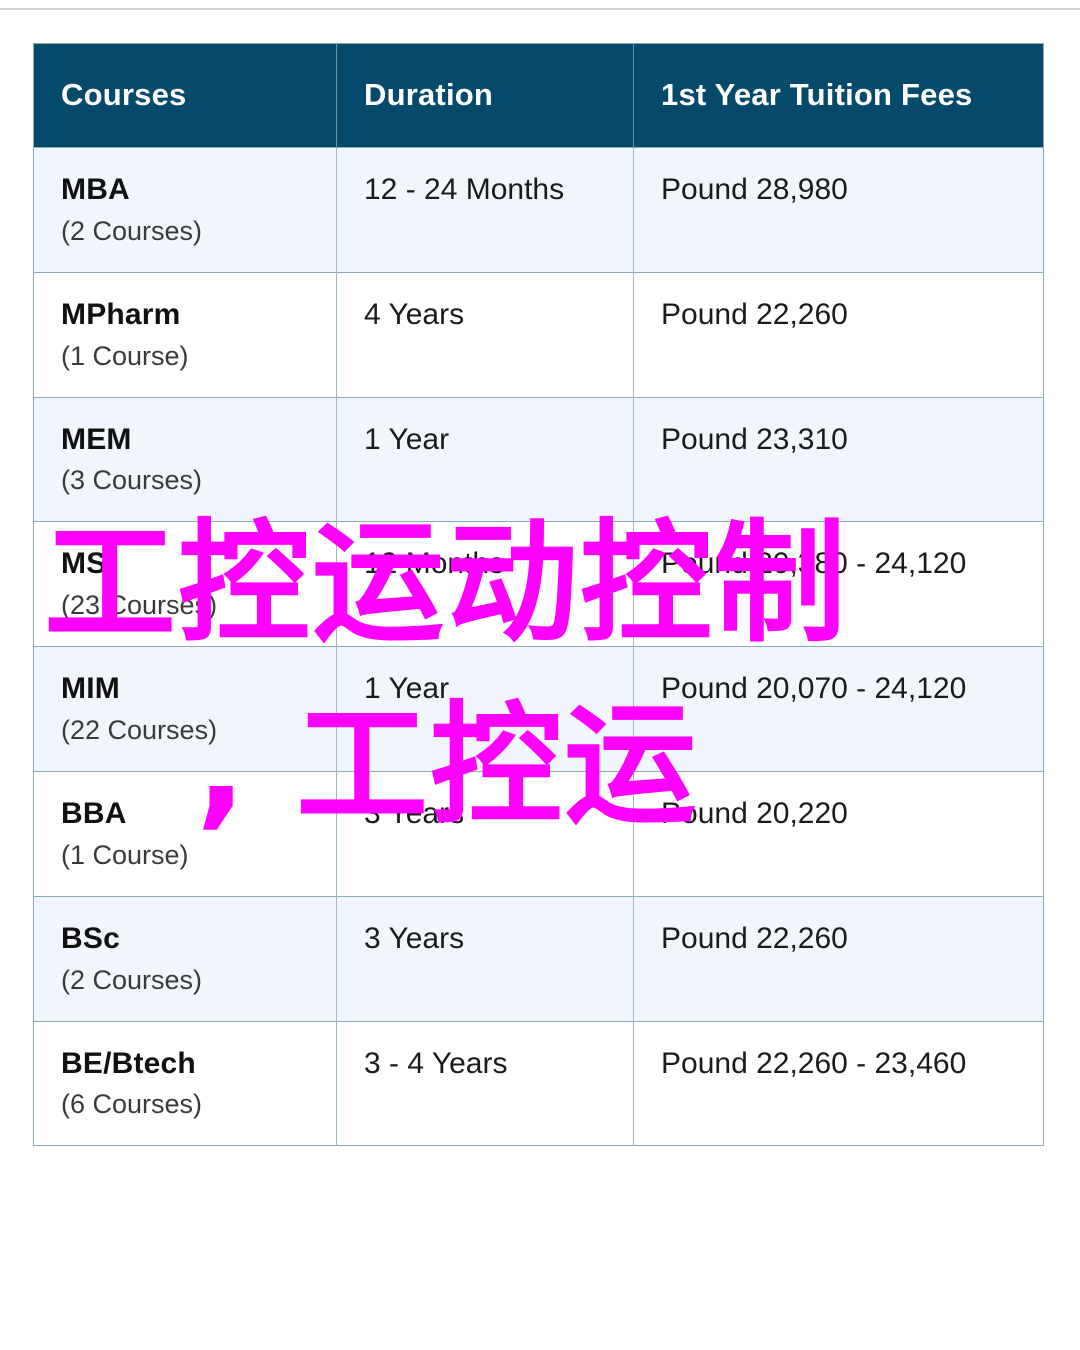 Image resolution: width=1080 pixels, height=1350 pixels. Describe the element at coordinates (814, 689) in the screenshot. I see `fees-value: Pound 20,070 - 24,120` at that location.